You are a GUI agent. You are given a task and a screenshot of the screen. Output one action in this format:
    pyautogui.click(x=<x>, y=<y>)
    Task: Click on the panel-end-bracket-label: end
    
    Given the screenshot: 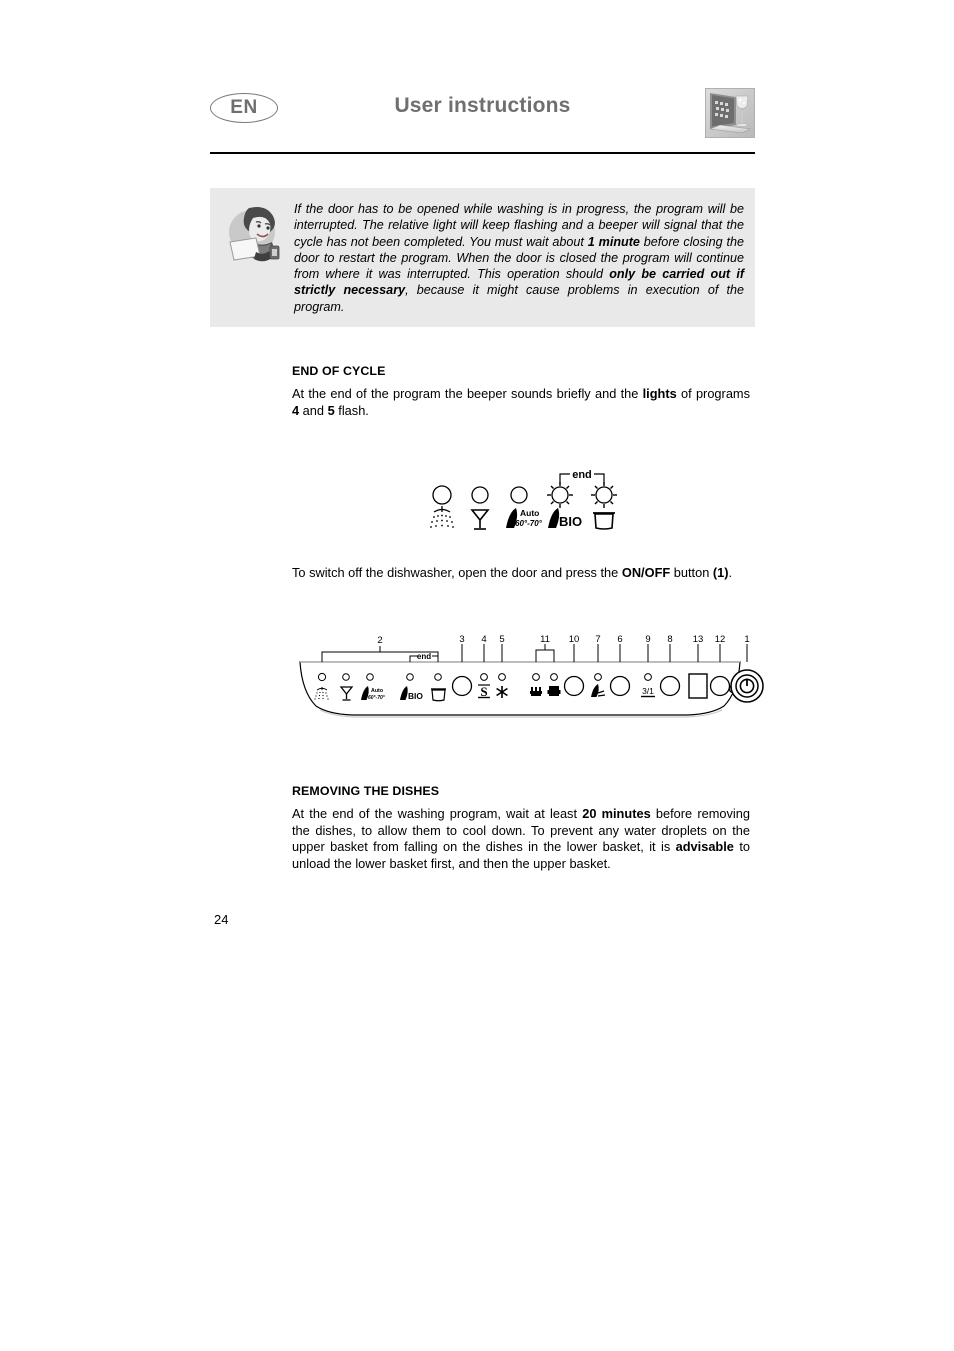 What is the action you would take?
    pyautogui.click(x=424, y=656)
    